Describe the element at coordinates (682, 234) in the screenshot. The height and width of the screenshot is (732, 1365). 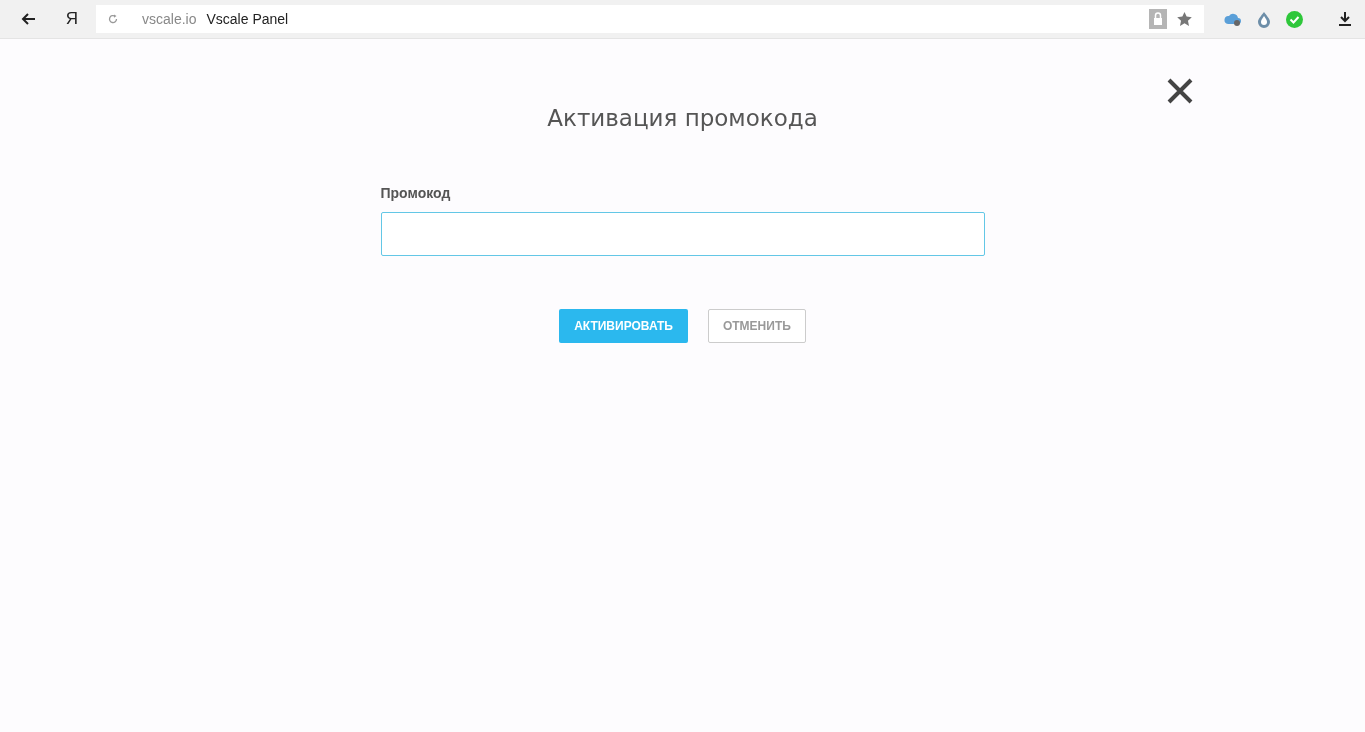
I see `promo-code-field` at that location.